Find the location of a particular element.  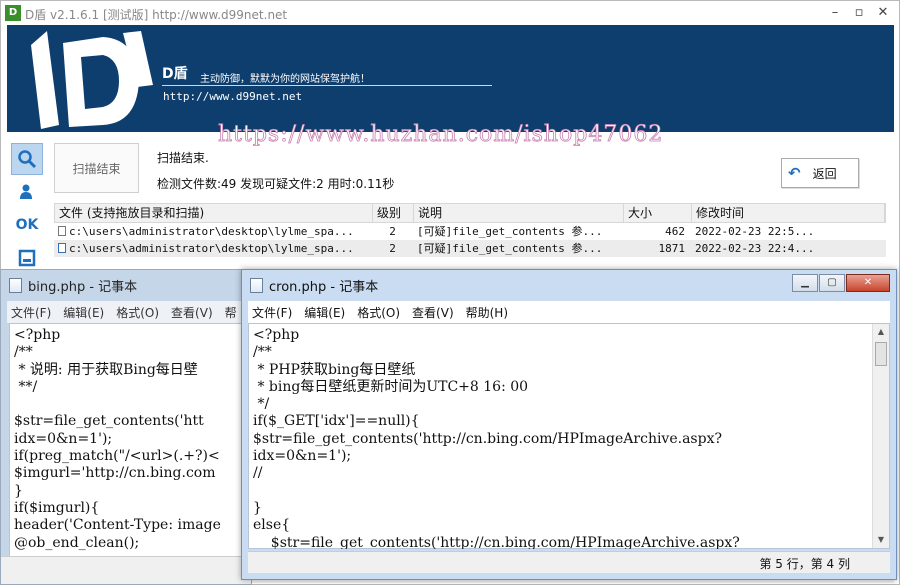

minimize-button: – is located at coordinates (835, 13).